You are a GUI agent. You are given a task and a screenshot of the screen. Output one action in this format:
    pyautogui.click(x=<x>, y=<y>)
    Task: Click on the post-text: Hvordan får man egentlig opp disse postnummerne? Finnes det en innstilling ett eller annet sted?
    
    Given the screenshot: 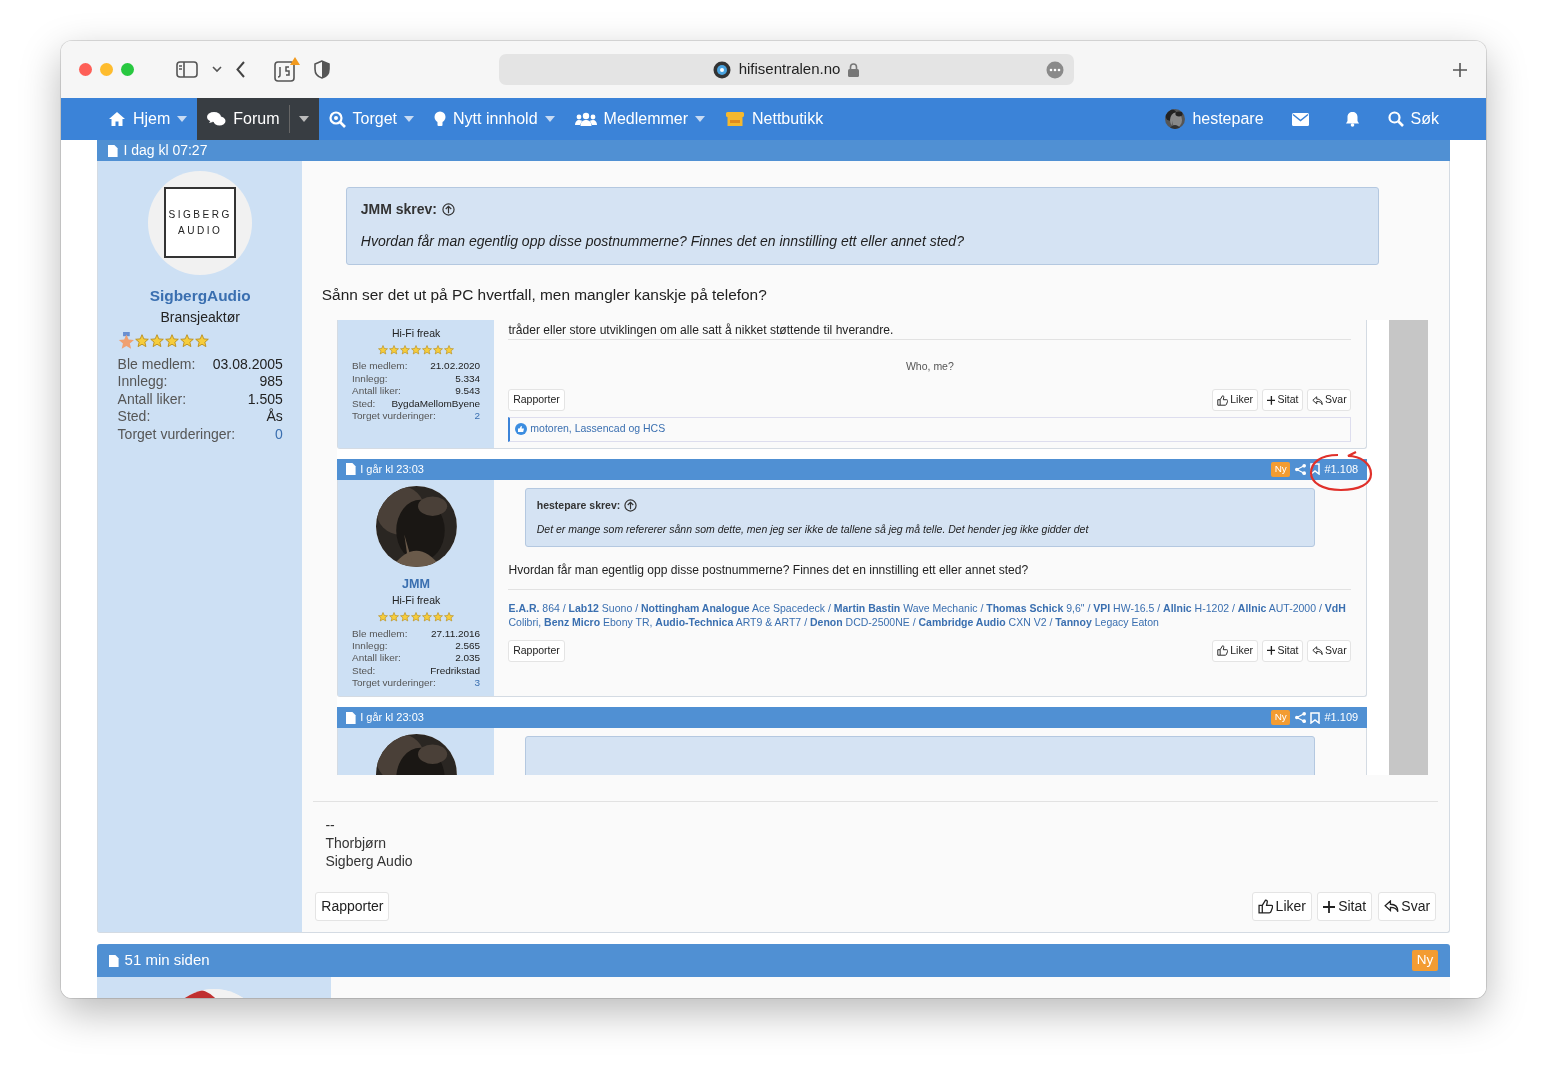 What is the action you would take?
    pyautogui.click(x=769, y=570)
    